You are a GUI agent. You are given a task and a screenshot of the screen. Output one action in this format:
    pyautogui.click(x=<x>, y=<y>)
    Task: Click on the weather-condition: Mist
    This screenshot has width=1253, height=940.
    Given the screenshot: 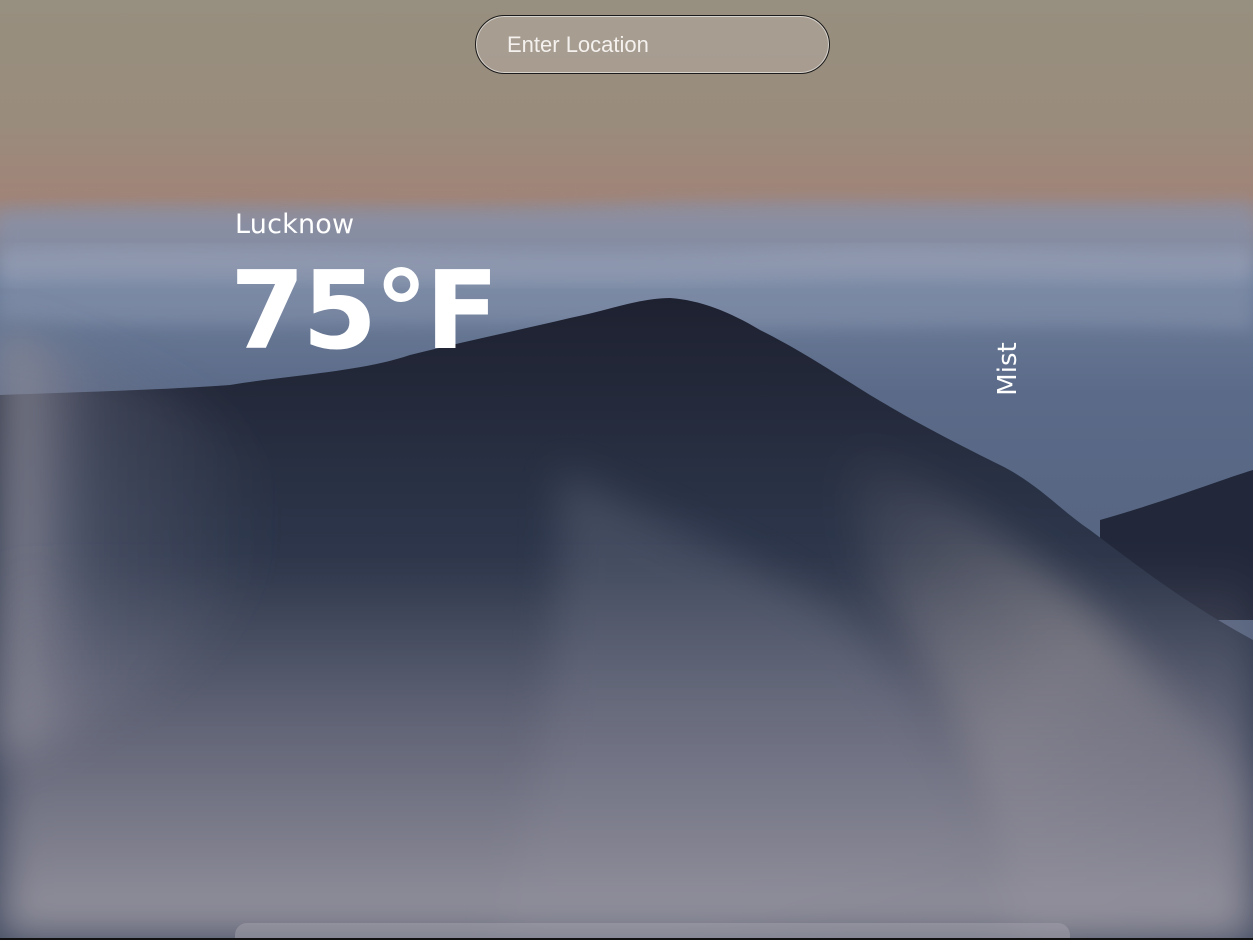 What is the action you would take?
    pyautogui.click(x=1008, y=369)
    